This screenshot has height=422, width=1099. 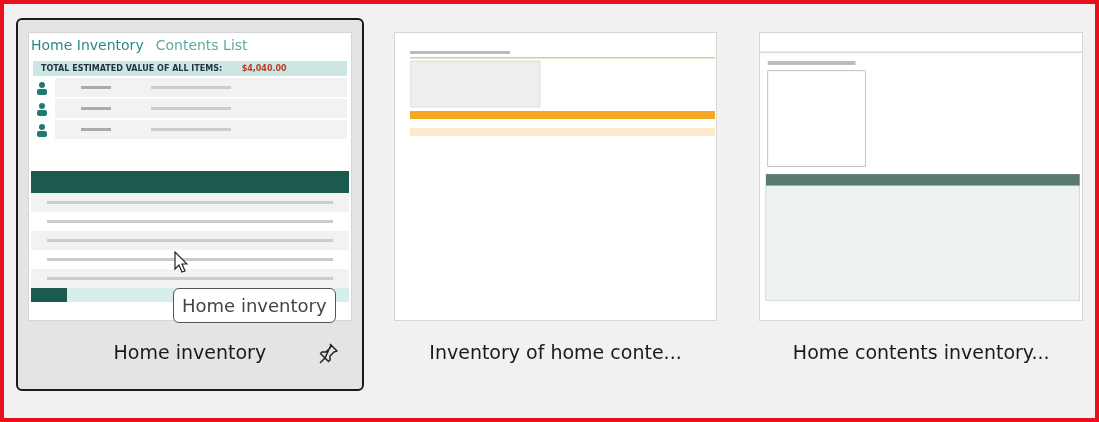 I want to click on preview-subheading: Contents List, so click(x=201, y=45).